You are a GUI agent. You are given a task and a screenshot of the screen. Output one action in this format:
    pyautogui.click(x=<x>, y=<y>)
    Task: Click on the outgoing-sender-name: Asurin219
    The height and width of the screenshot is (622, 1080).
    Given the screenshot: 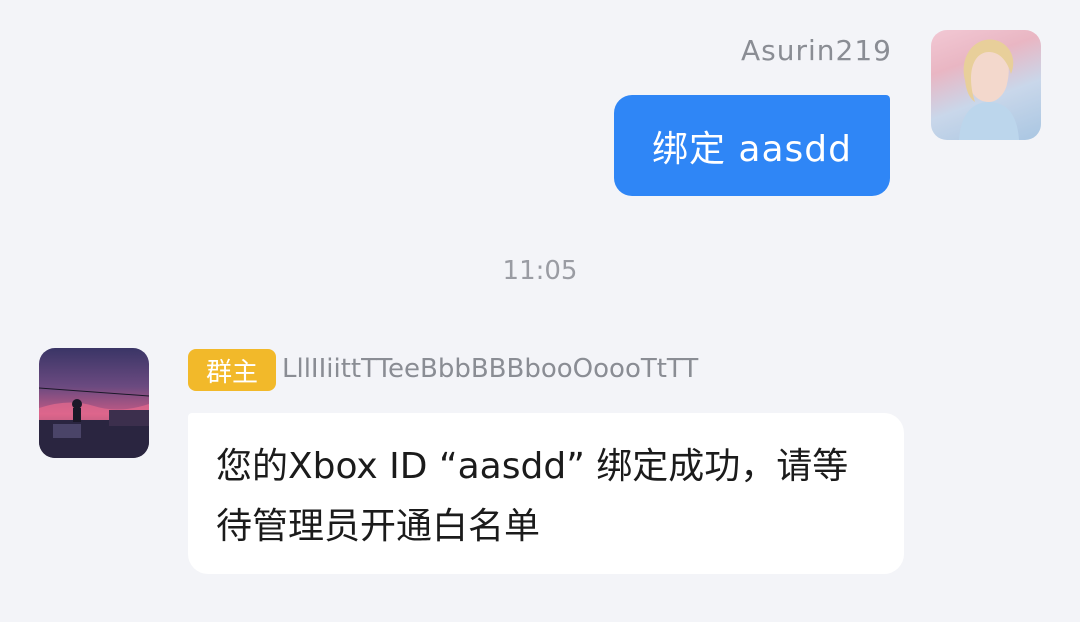 What is the action you would take?
    pyautogui.click(x=816, y=50)
    